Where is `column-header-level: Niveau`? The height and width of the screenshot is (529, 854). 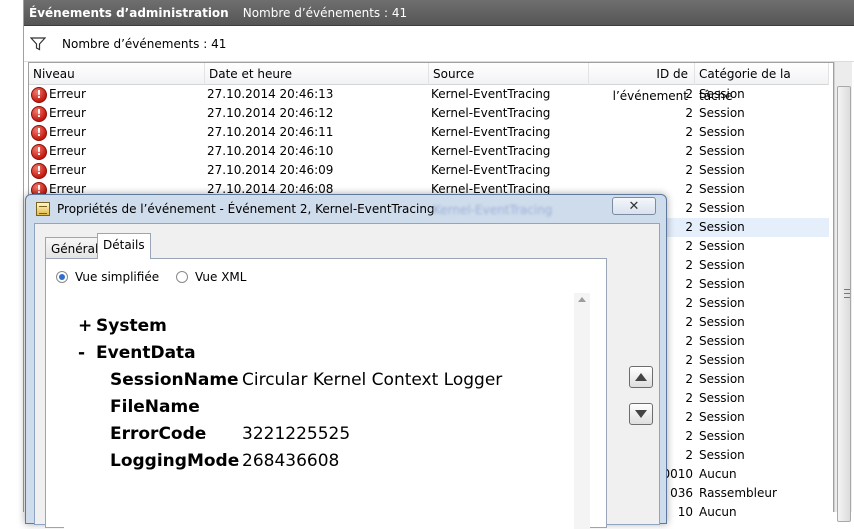
column-header-level: Niveau is located at coordinates (117, 74).